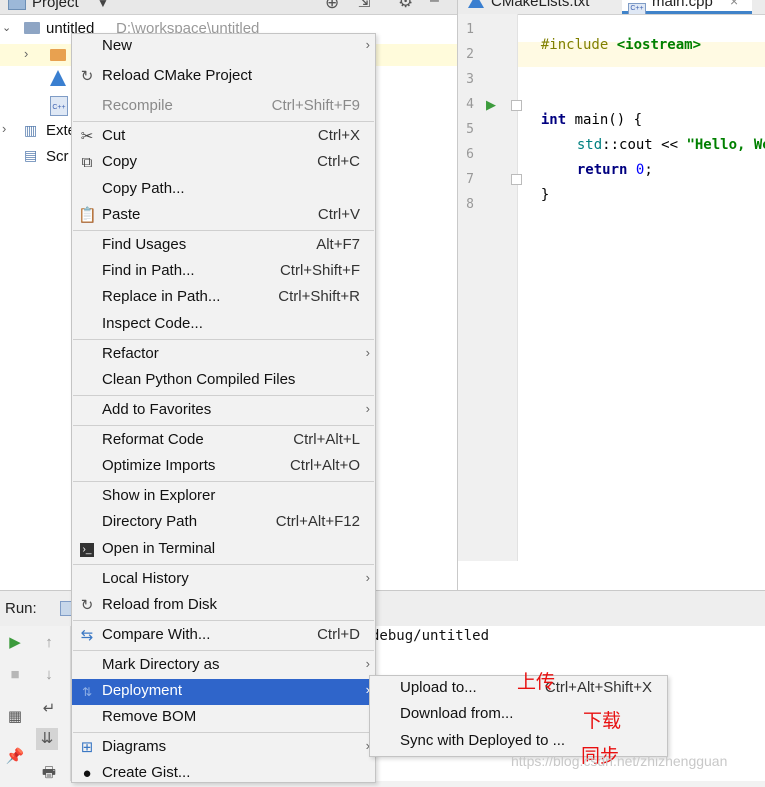  What do you see at coordinates (659, 45) in the screenshot?
I see `include-header: <iostream>` at bounding box center [659, 45].